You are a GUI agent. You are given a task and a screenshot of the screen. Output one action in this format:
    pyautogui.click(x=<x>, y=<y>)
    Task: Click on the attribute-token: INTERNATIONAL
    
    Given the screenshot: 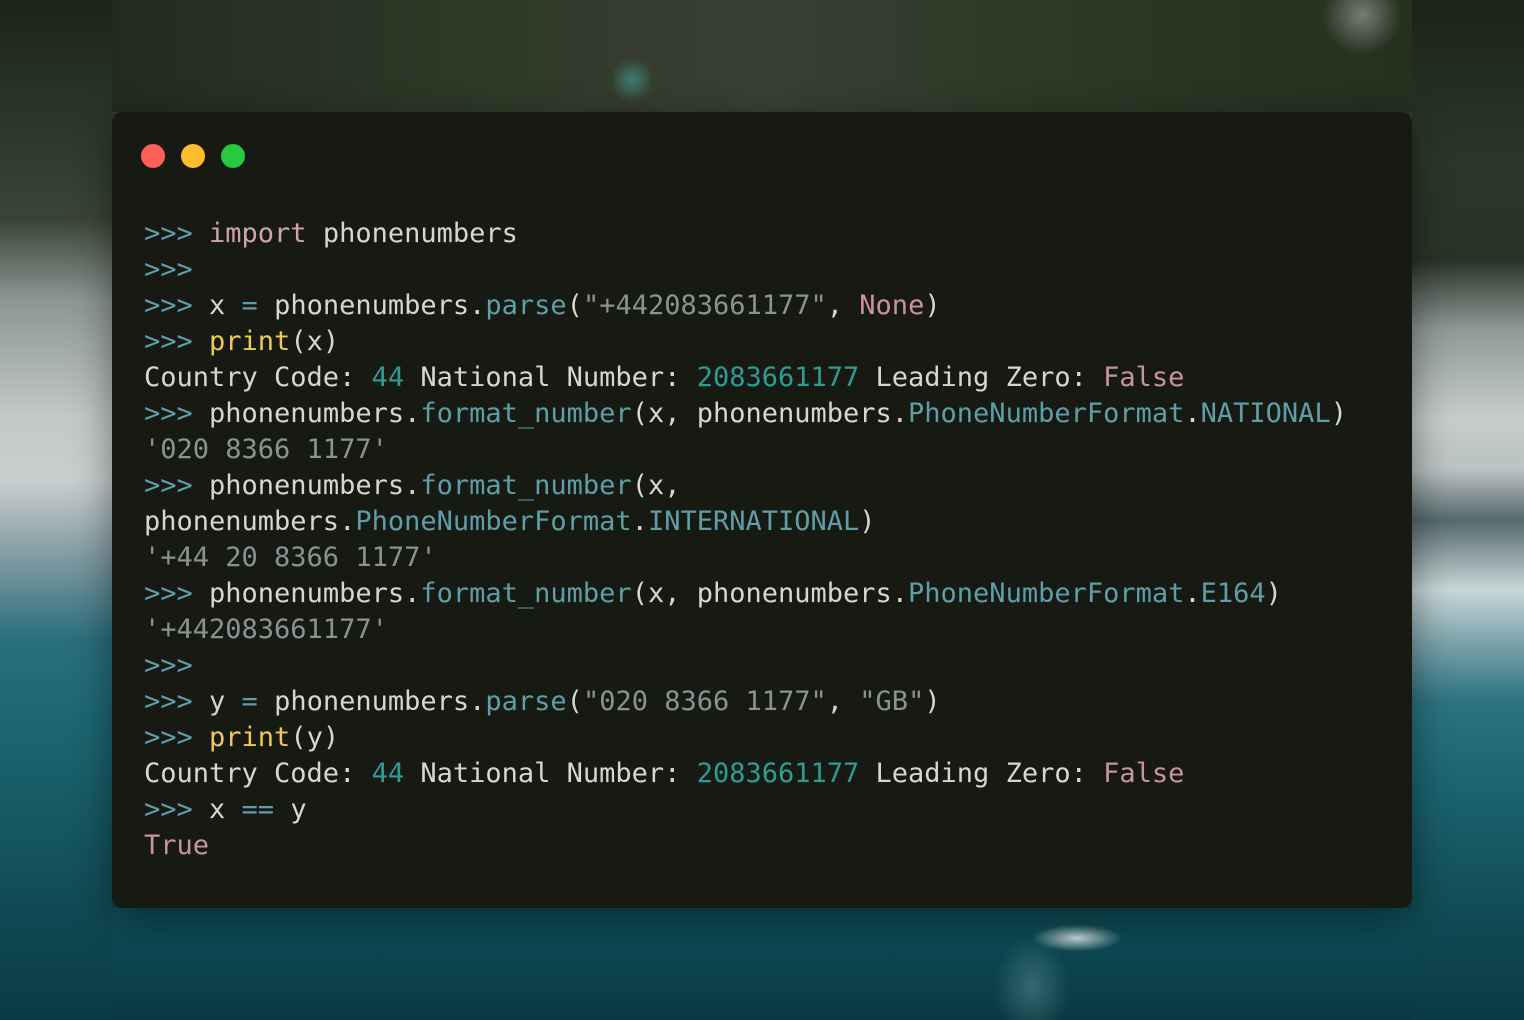 What is the action you would take?
    pyautogui.click(x=753, y=521)
    